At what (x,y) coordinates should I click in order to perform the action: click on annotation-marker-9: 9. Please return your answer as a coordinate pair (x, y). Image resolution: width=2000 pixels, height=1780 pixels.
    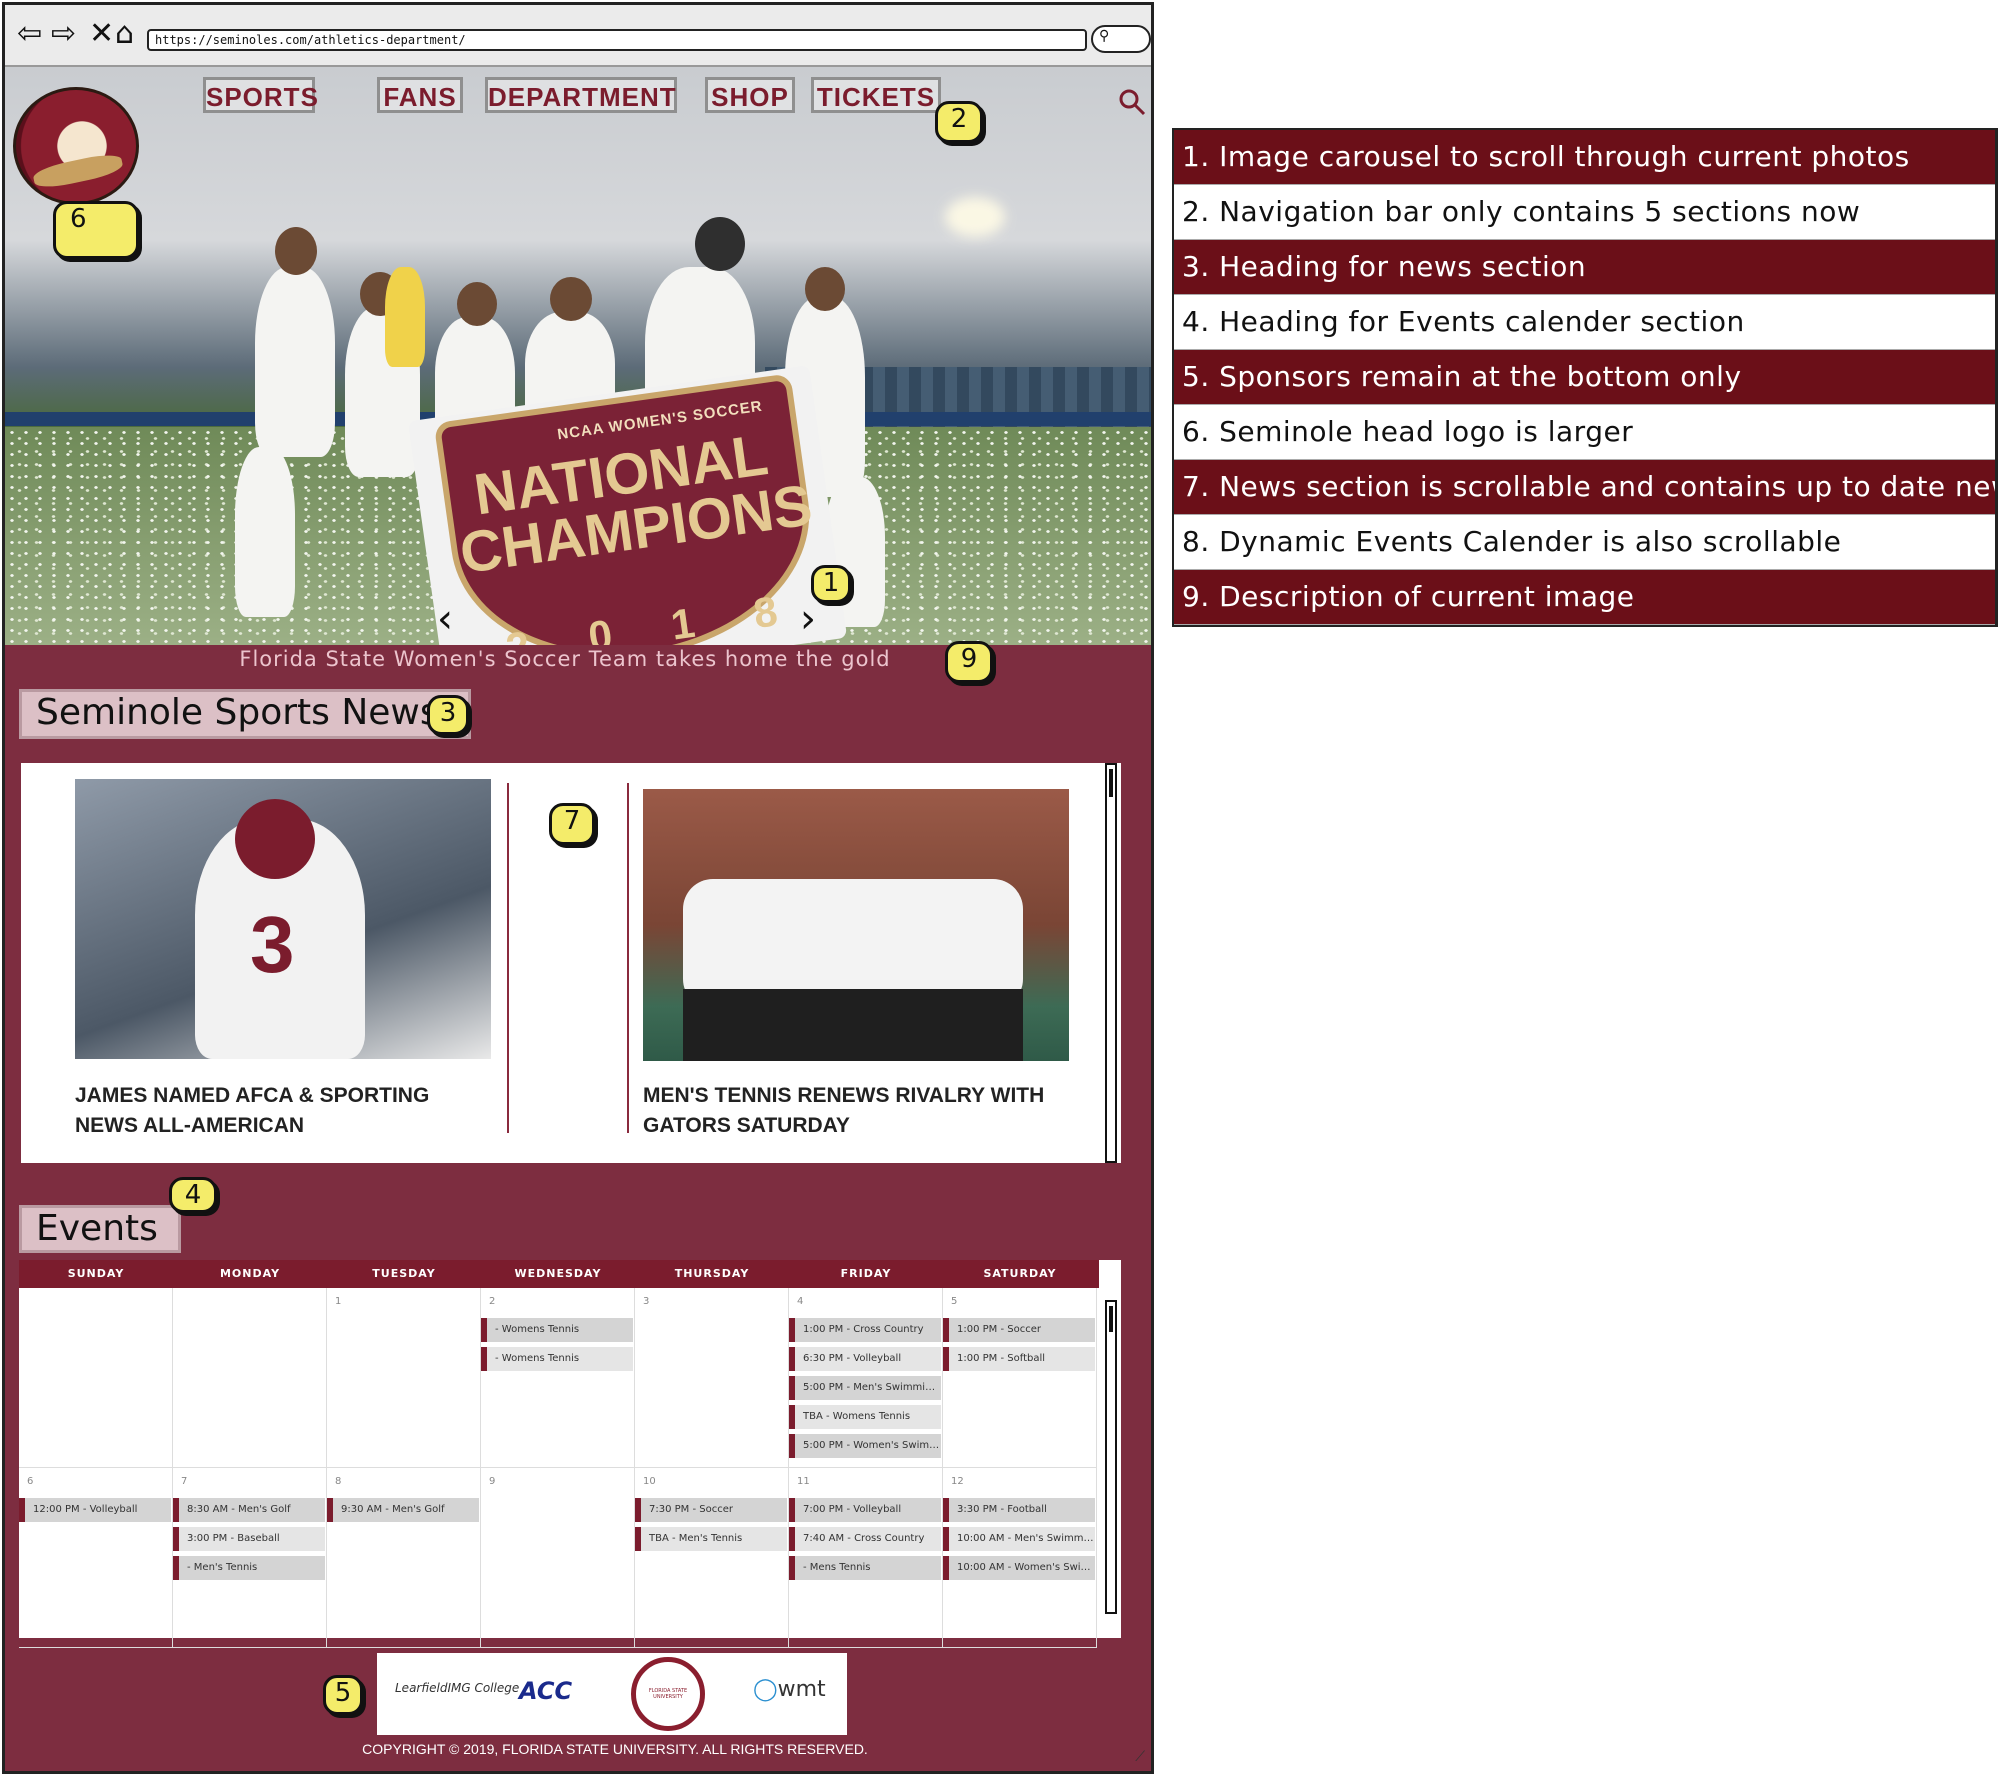
    Looking at the image, I should click on (969, 662).